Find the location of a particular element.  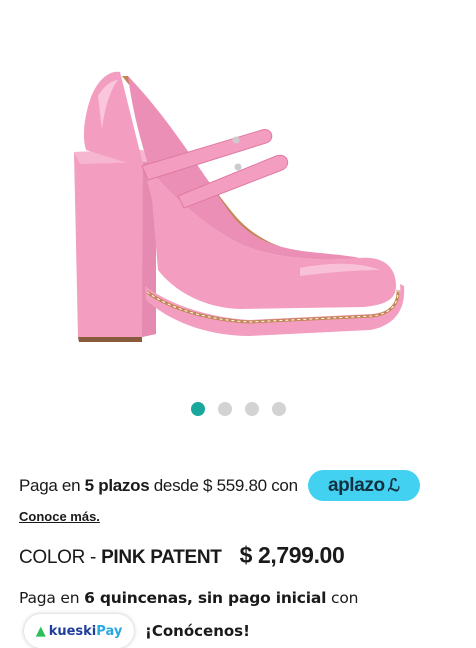

quincena-prefix: Paga en is located at coordinates (52, 598).